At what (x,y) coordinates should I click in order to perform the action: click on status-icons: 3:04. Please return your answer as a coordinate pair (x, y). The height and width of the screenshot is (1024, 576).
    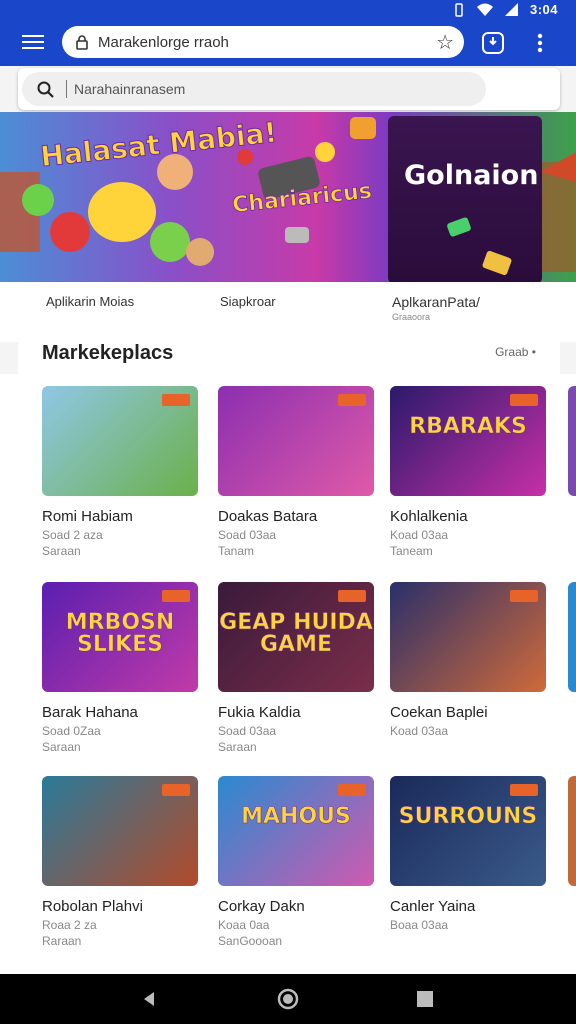
    Looking at the image, I should click on (505, 9).